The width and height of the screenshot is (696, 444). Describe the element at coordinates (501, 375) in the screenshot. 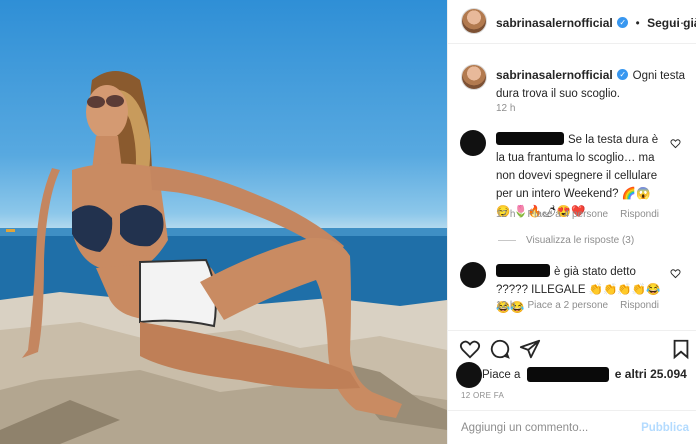

I see `likes-prefix: Piace a` at that location.